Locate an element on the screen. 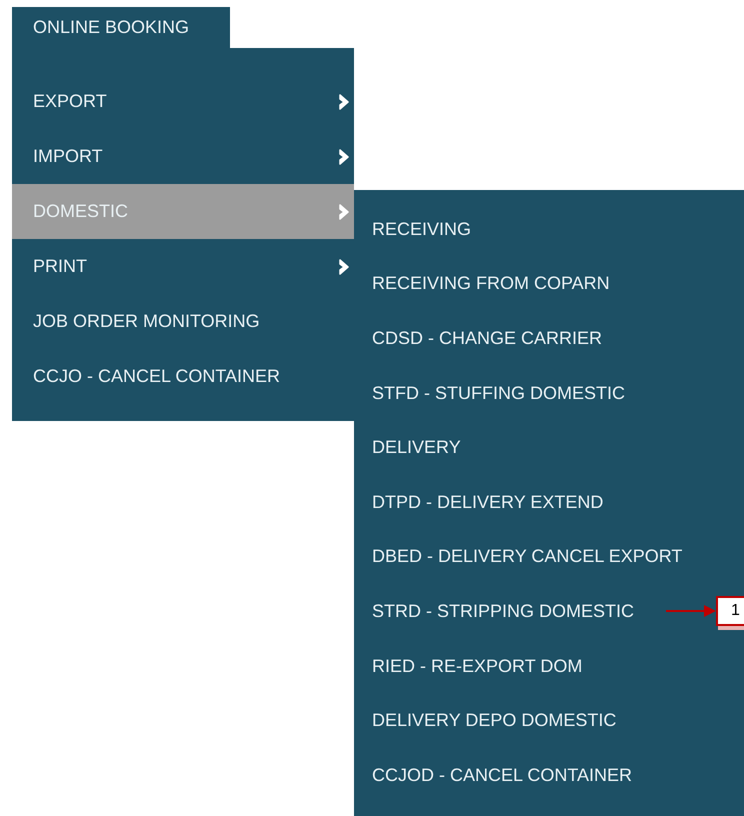 This screenshot has height=816, width=744. submenu-item: DTPD - DELIVERY EXTEND is located at coordinates (488, 502).